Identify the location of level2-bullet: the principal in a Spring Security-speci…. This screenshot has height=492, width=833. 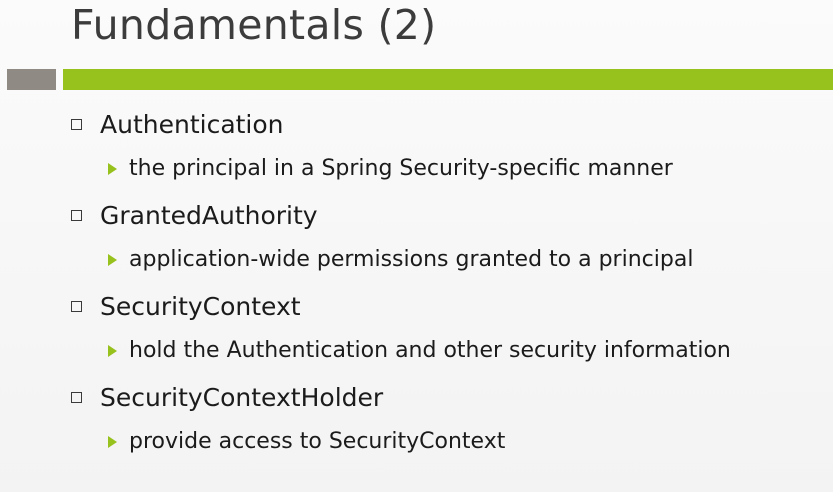
(390, 168).